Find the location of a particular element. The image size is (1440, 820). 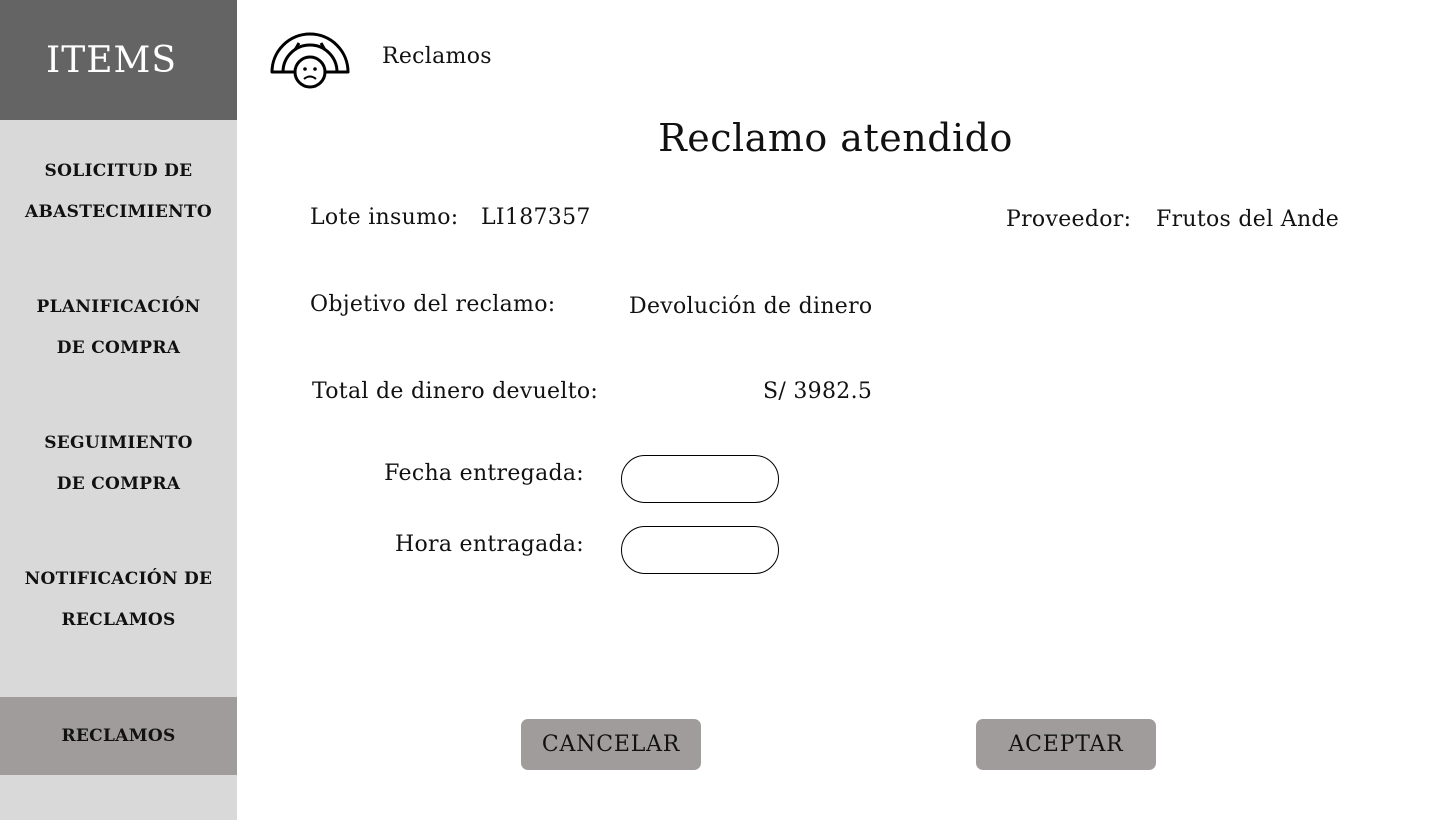

total-devuelto-value: S/ 3982.5 is located at coordinates (818, 391).